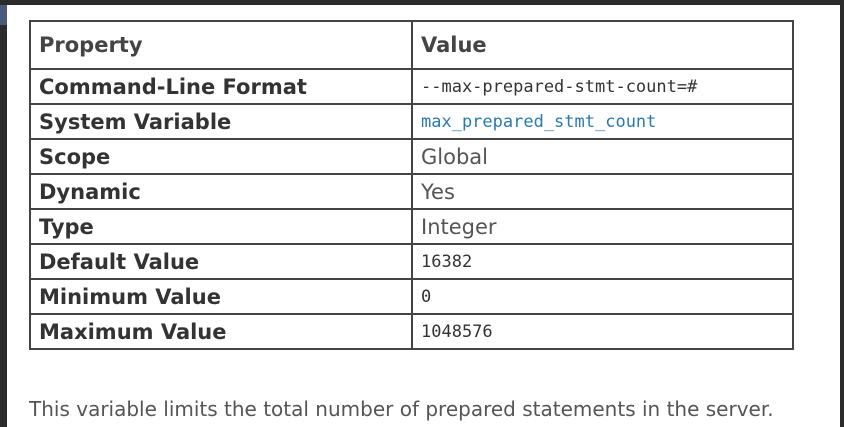 Image resolution: width=844 pixels, height=427 pixels. Describe the element at coordinates (602, 156) in the screenshot. I see `property-value-scope: Global` at that location.